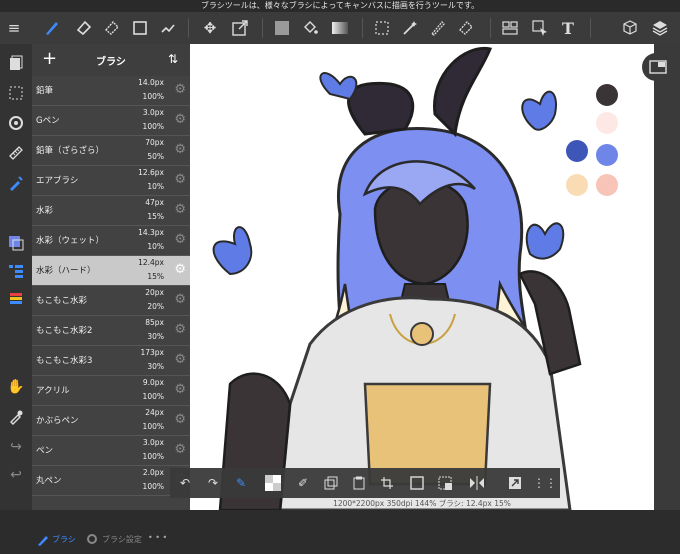  Describe the element at coordinates (52, 28) in the screenshot. I see `brush-tool-icon` at that location.